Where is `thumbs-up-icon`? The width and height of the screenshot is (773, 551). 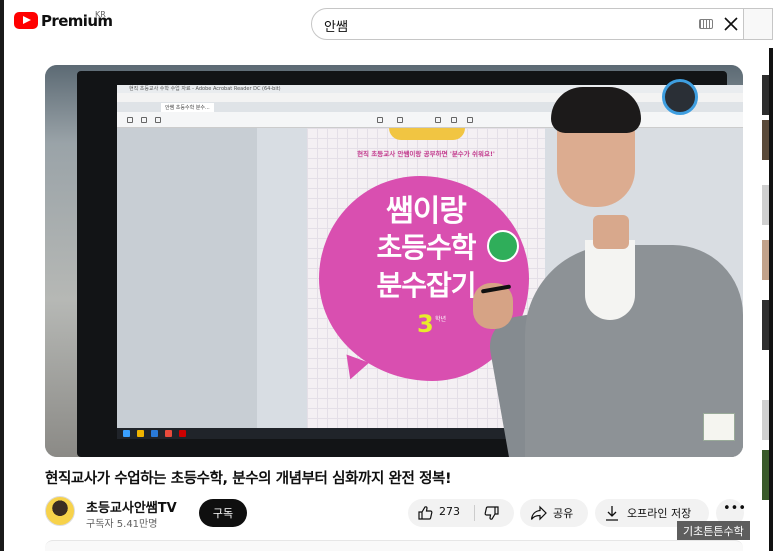 thumbs-up-icon is located at coordinates (425, 513).